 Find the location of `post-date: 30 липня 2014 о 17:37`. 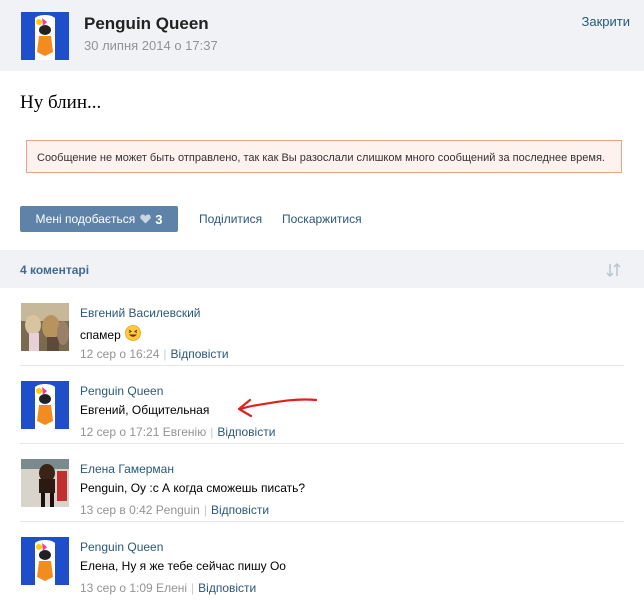

post-date: 30 липня 2014 о 17:37 is located at coordinates (151, 45).